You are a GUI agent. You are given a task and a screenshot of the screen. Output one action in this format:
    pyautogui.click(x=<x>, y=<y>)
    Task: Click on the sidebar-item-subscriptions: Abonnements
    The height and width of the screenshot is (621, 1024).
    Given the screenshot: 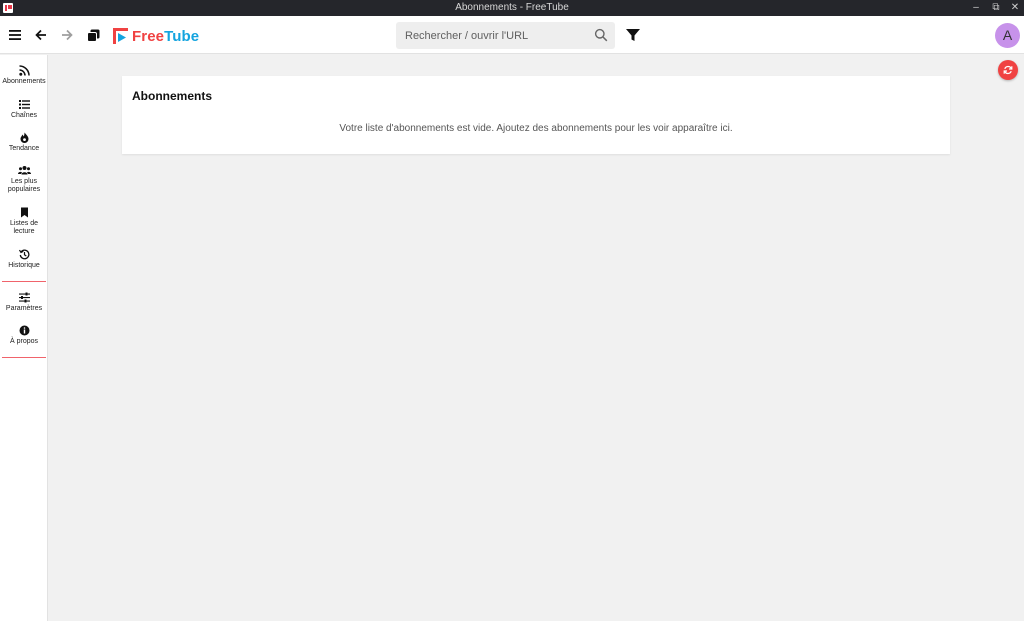 What is the action you would take?
    pyautogui.click(x=24, y=75)
    